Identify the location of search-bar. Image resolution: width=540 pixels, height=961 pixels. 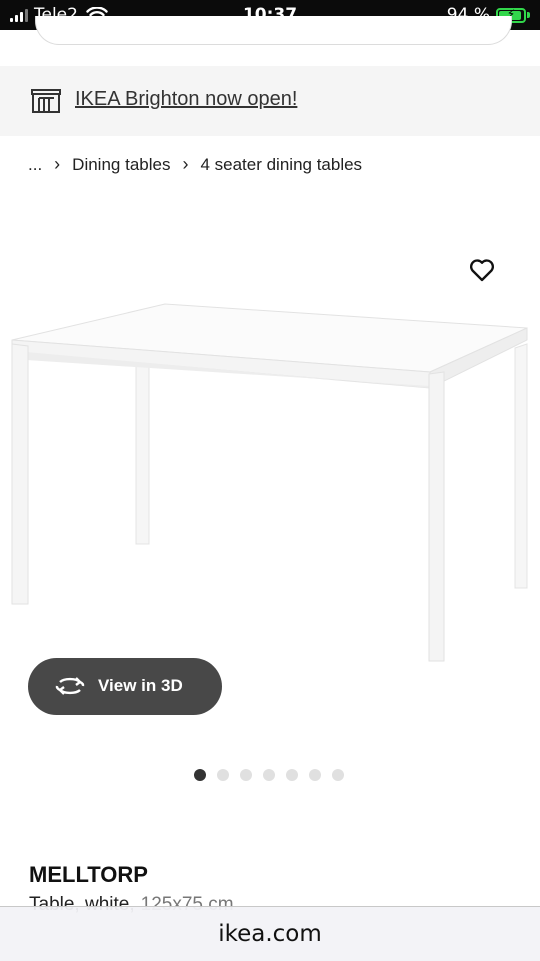
(273, 30).